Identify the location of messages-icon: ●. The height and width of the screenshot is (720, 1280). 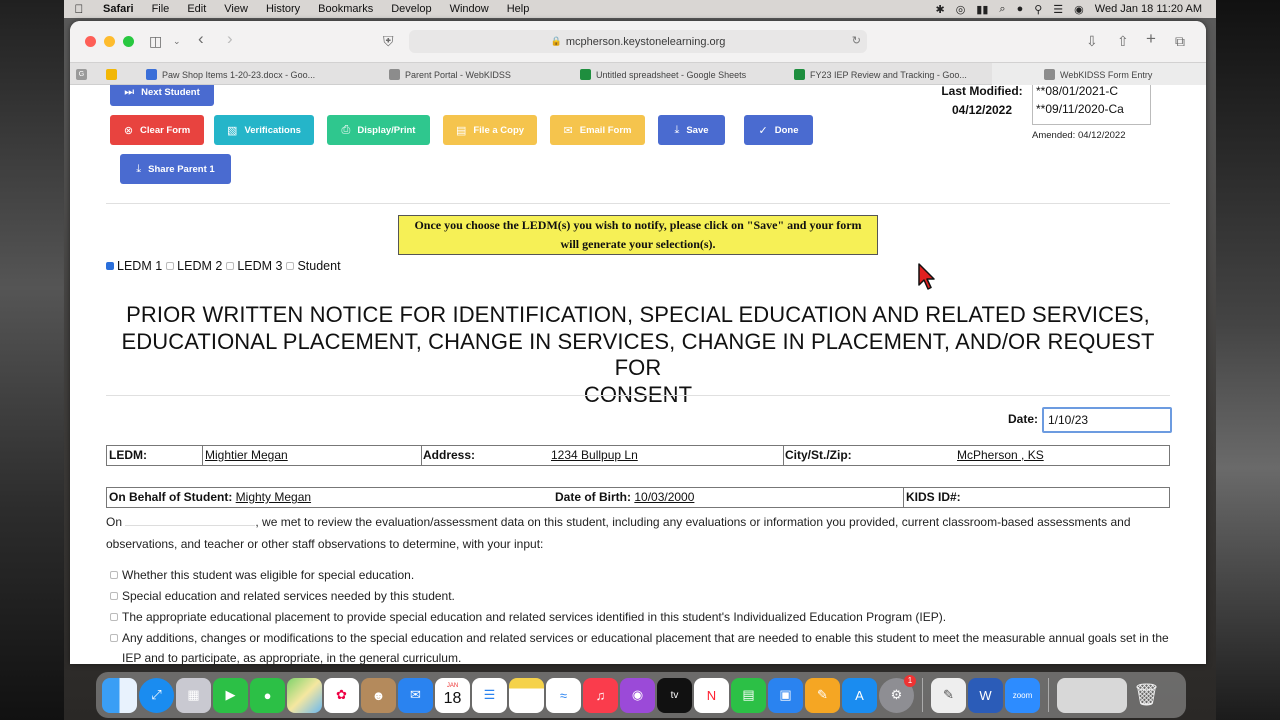
(267, 695).